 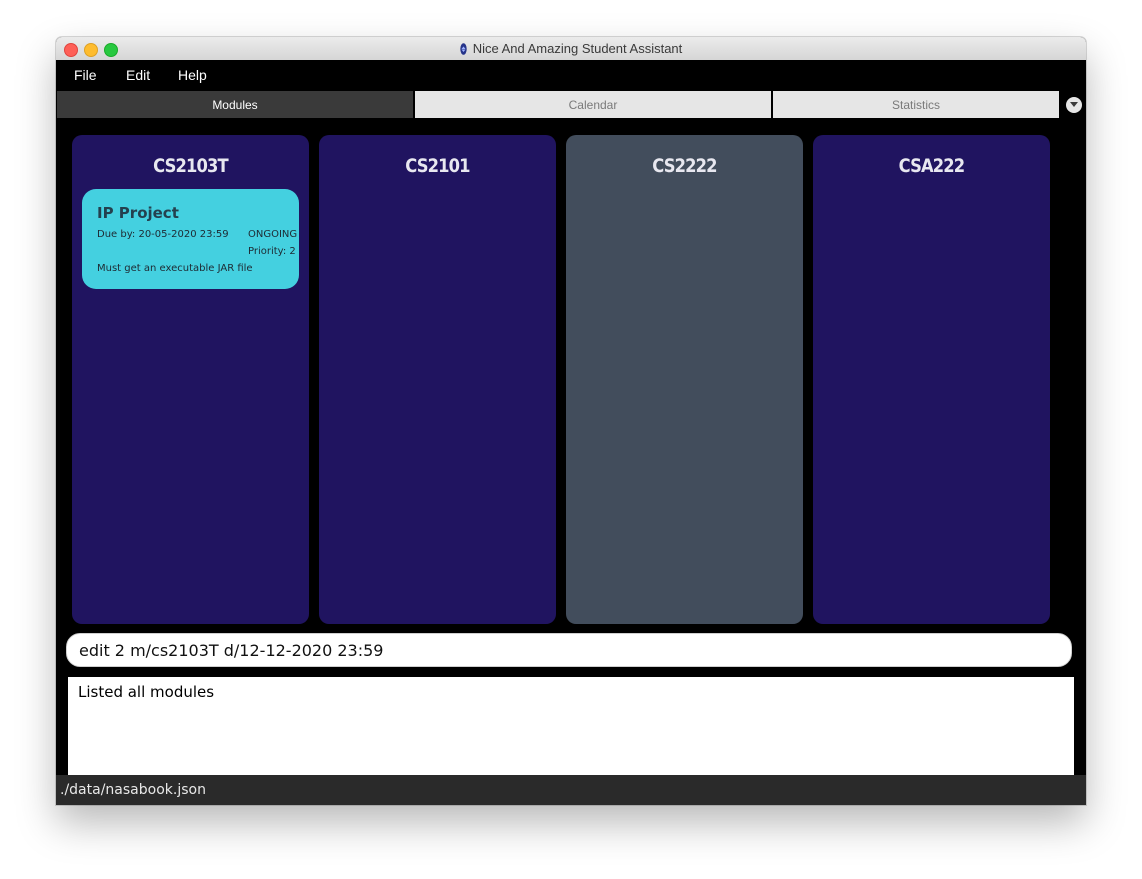 I want to click on module-code: CSA222, so click(x=932, y=166).